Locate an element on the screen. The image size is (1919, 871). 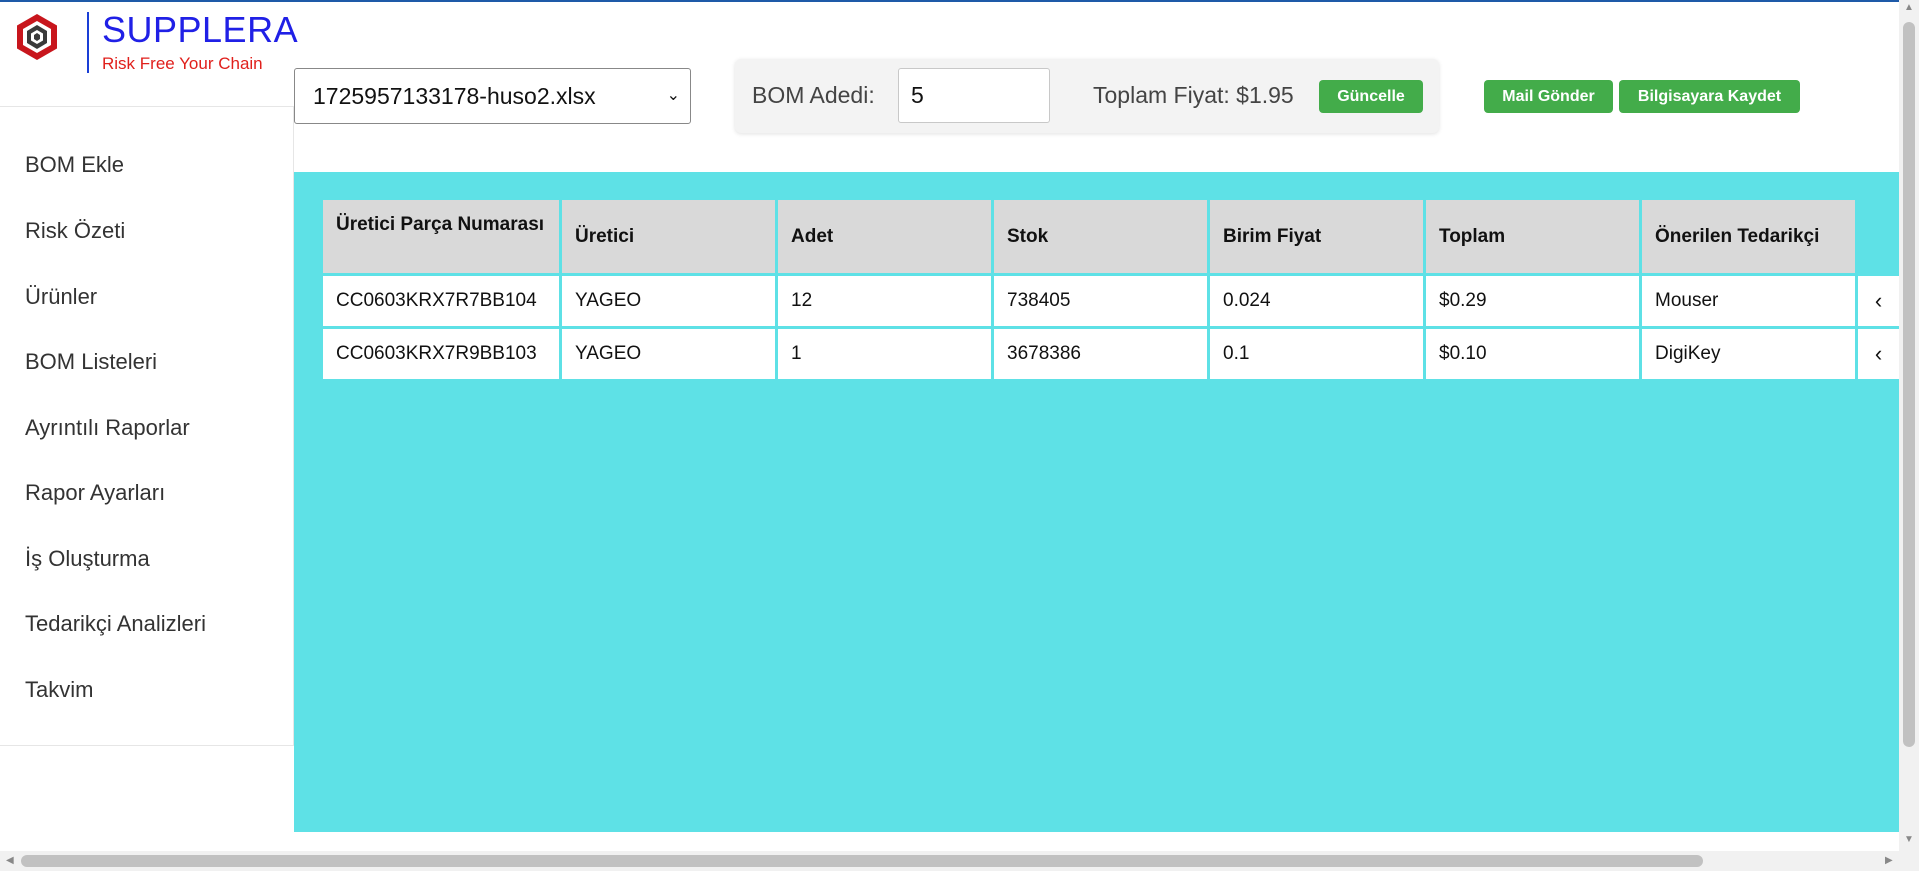
horizontal-scrollbar: ◀ ▶ is located at coordinates (959, 861).